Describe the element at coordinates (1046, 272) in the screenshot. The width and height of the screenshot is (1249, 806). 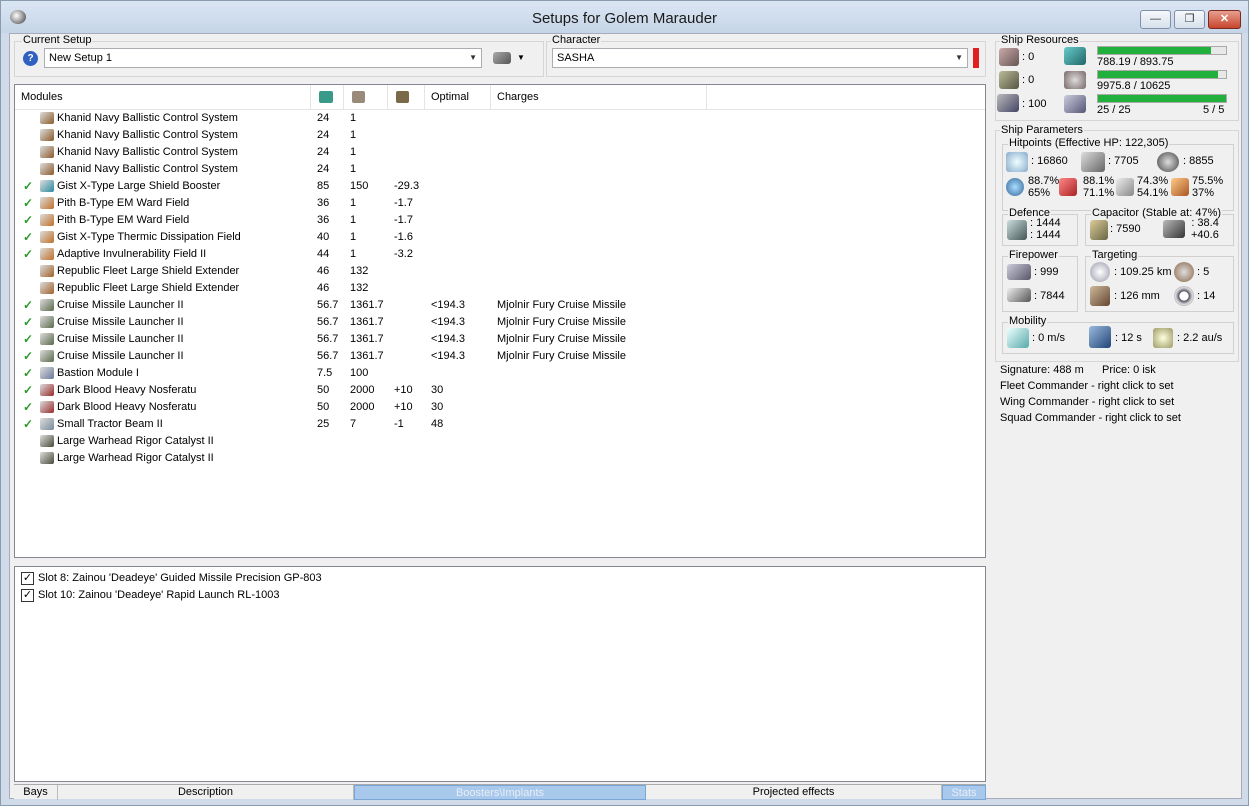
I see `dps-value: : 999` at that location.